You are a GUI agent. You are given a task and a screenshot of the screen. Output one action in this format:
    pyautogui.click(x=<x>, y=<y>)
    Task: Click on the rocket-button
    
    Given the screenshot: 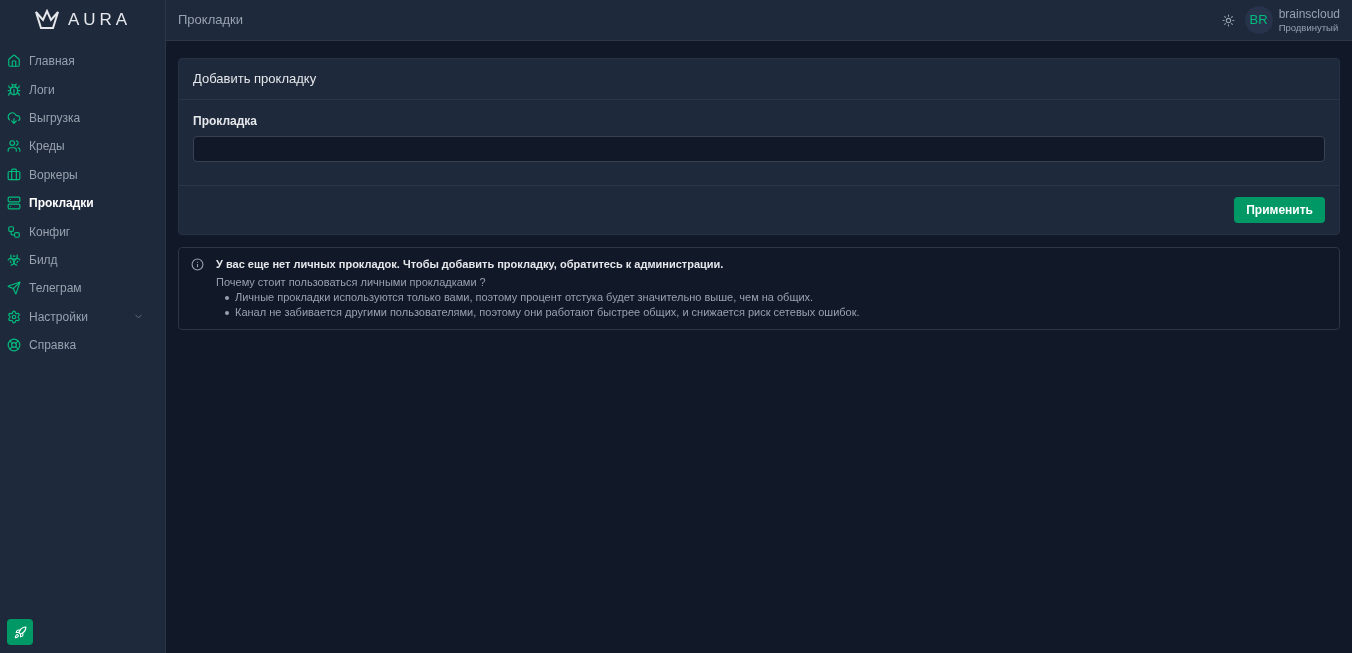 What is the action you would take?
    pyautogui.click(x=20, y=632)
    